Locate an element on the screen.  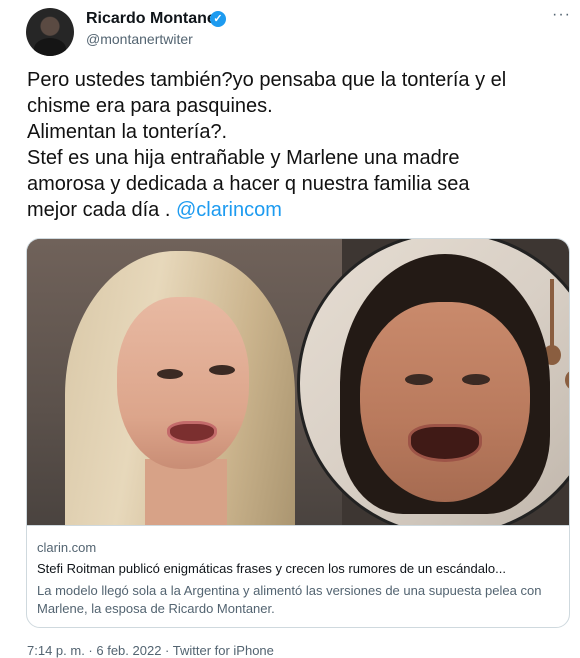
verified-badge-icon: ✓ is located at coordinates (218, 19).